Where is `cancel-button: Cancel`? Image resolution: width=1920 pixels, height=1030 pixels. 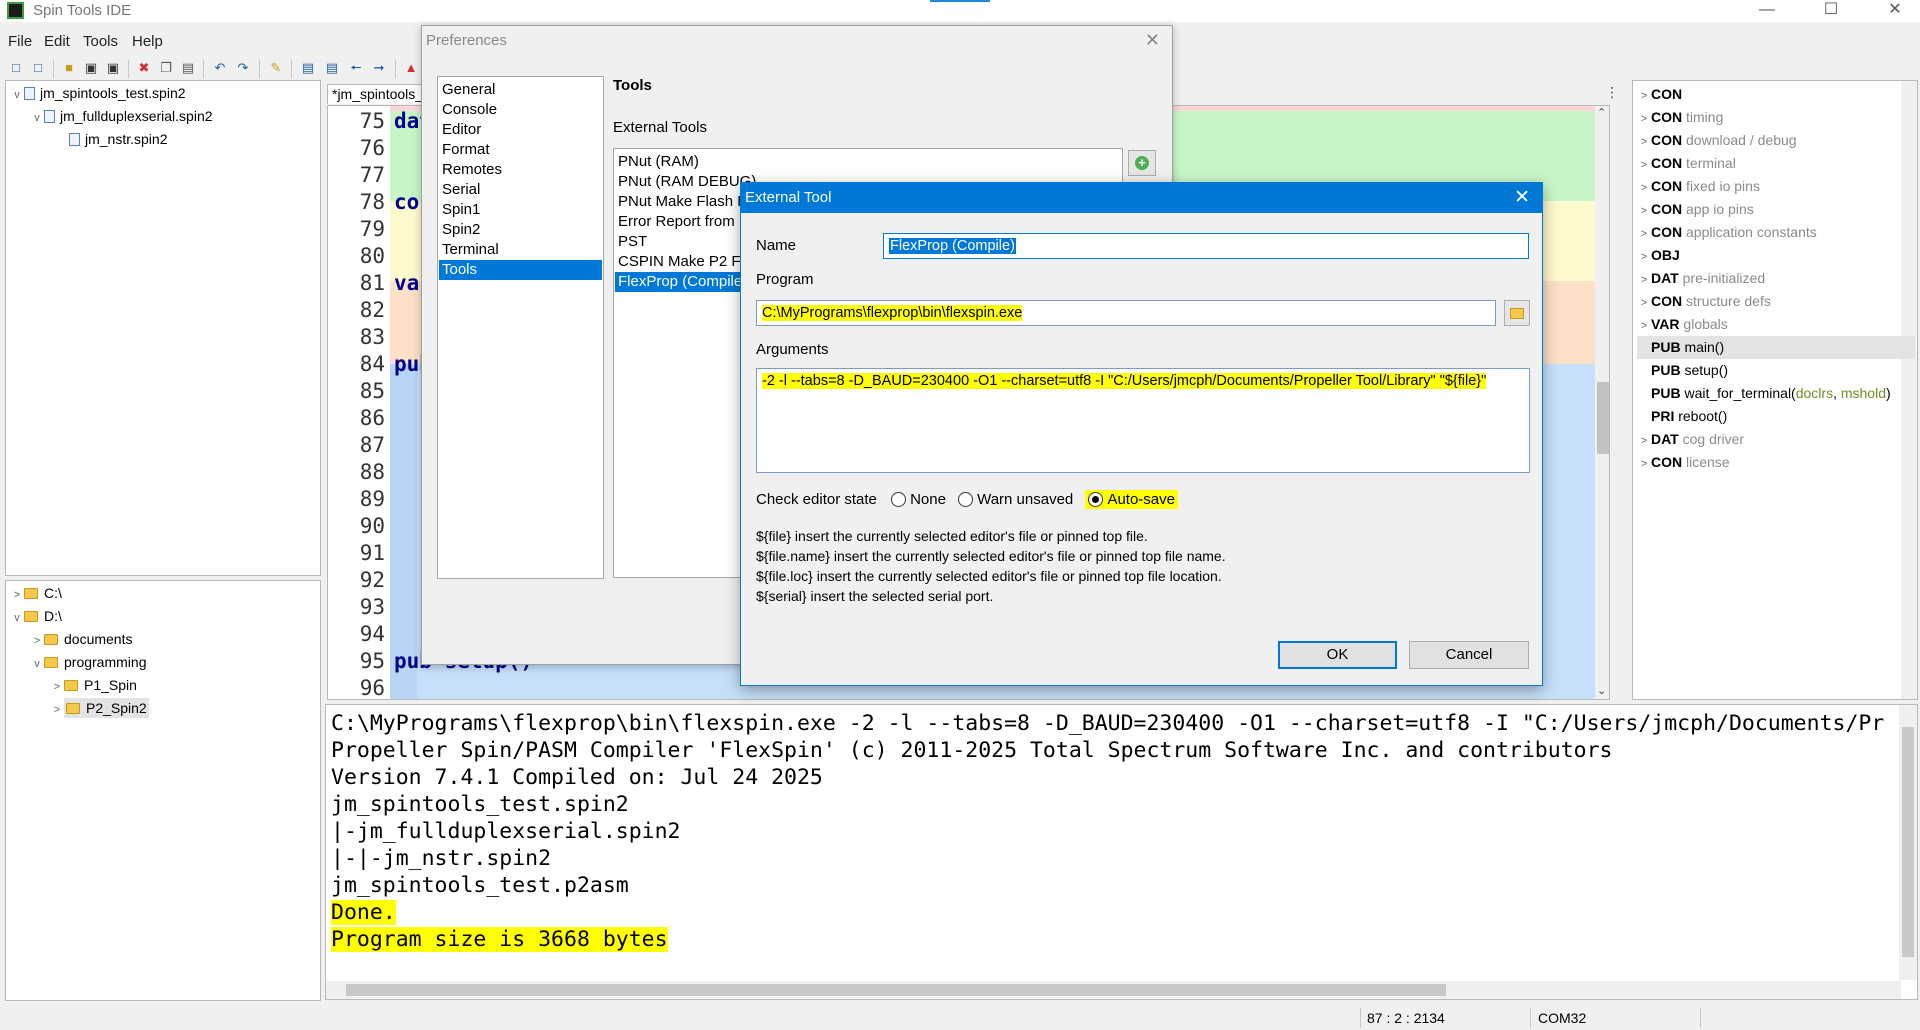
cancel-button: Cancel is located at coordinates (1469, 655).